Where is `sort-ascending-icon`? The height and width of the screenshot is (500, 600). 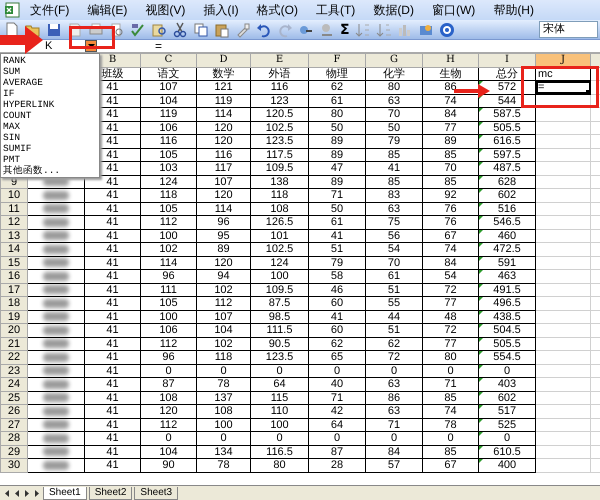
sort-ascending-icon is located at coordinates (362, 30).